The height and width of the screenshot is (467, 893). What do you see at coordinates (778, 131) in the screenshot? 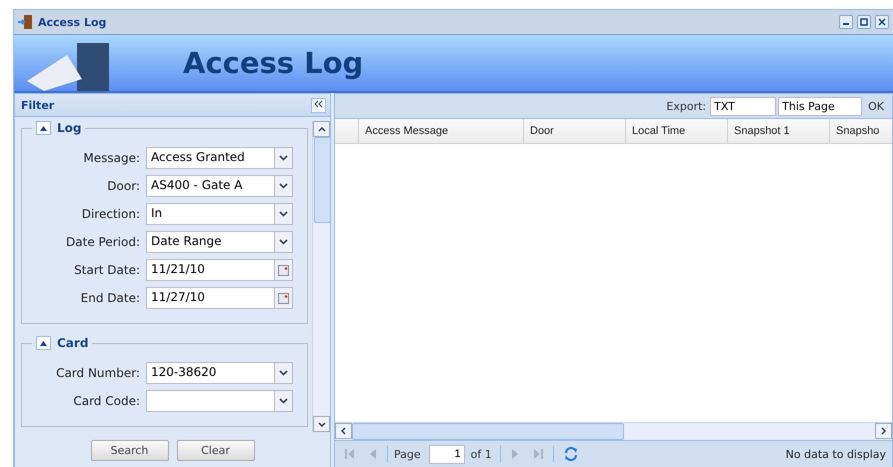
I see `column-header: Snapshot 1` at bounding box center [778, 131].